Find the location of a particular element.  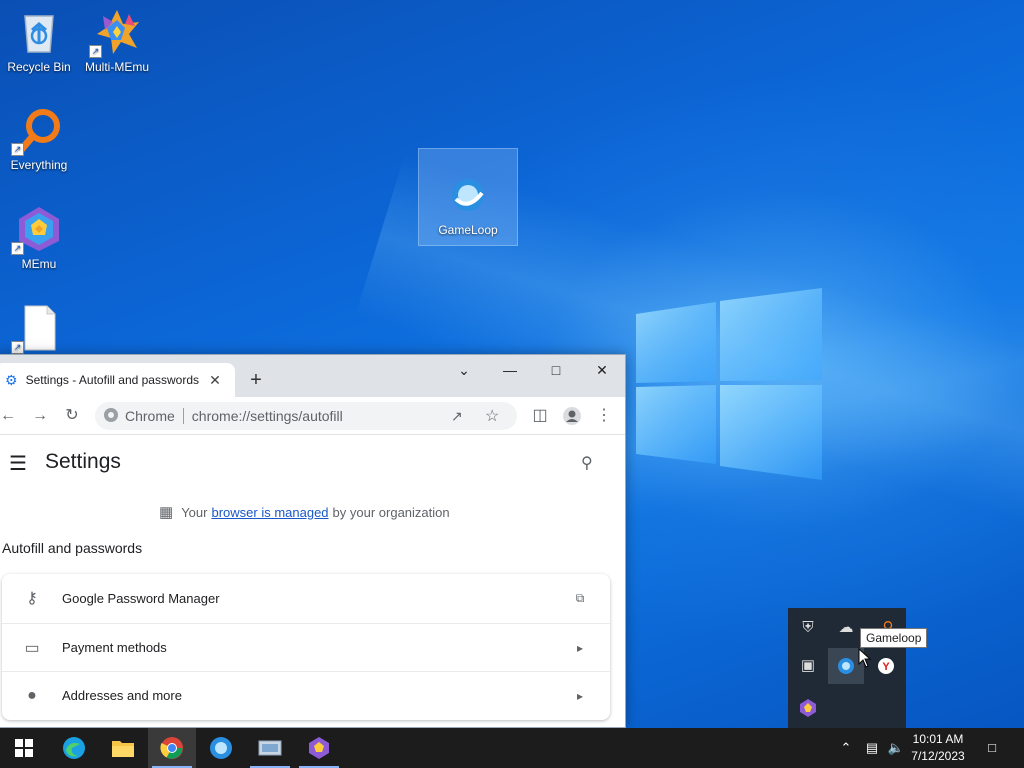

desktop-icon-label: Multi-MEmu is located at coordinates (116, 67).